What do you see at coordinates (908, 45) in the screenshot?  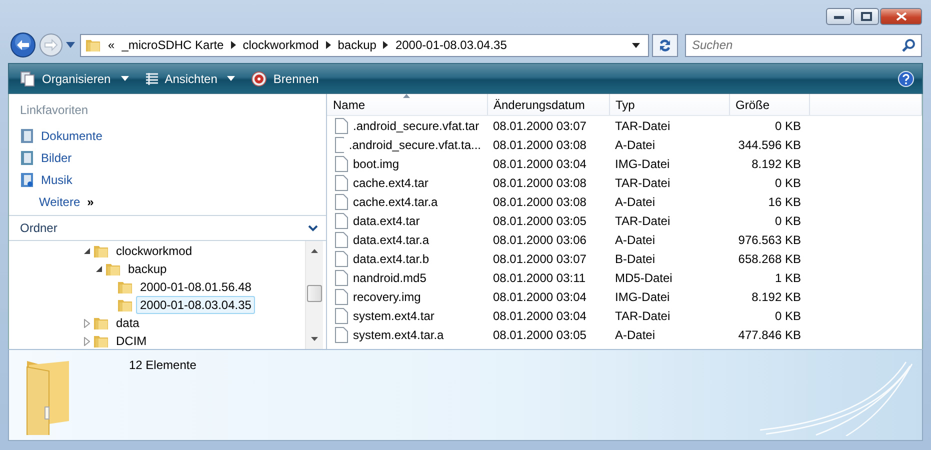 I see `search-icon` at bounding box center [908, 45].